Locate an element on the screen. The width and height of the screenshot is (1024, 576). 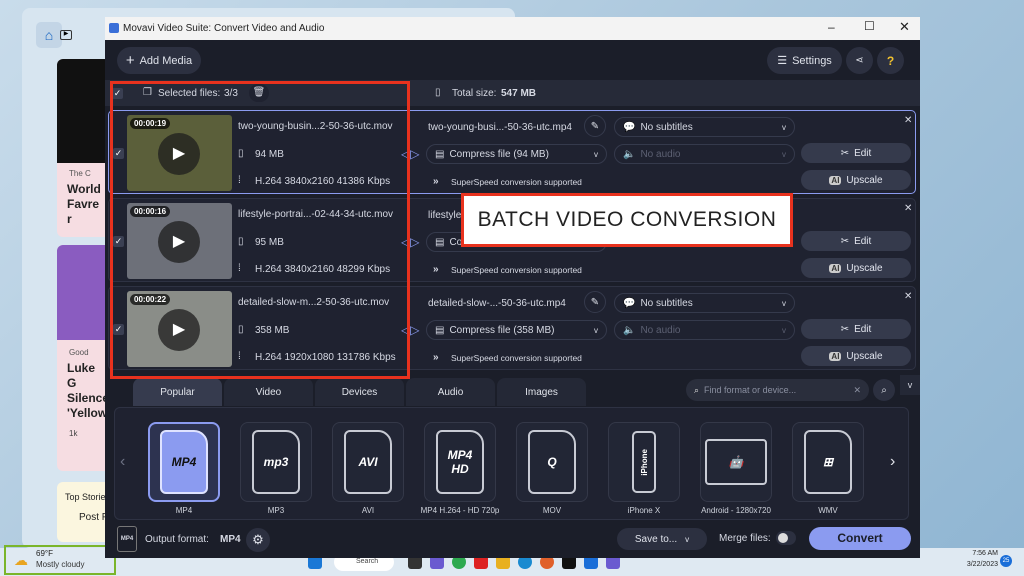
merge-files-toggle is located at coordinates (786, 538).